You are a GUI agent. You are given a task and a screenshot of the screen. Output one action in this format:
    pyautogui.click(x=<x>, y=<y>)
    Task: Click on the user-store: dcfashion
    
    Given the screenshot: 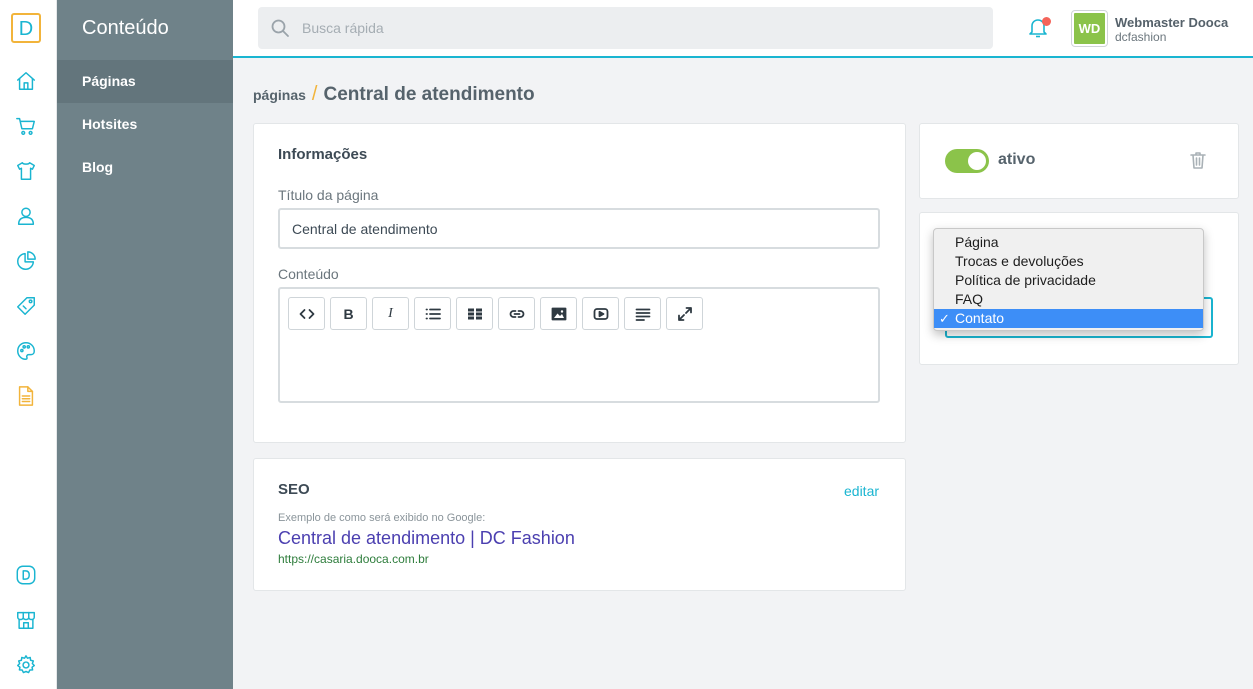 What is the action you would take?
    pyautogui.click(x=1141, y=37)
    